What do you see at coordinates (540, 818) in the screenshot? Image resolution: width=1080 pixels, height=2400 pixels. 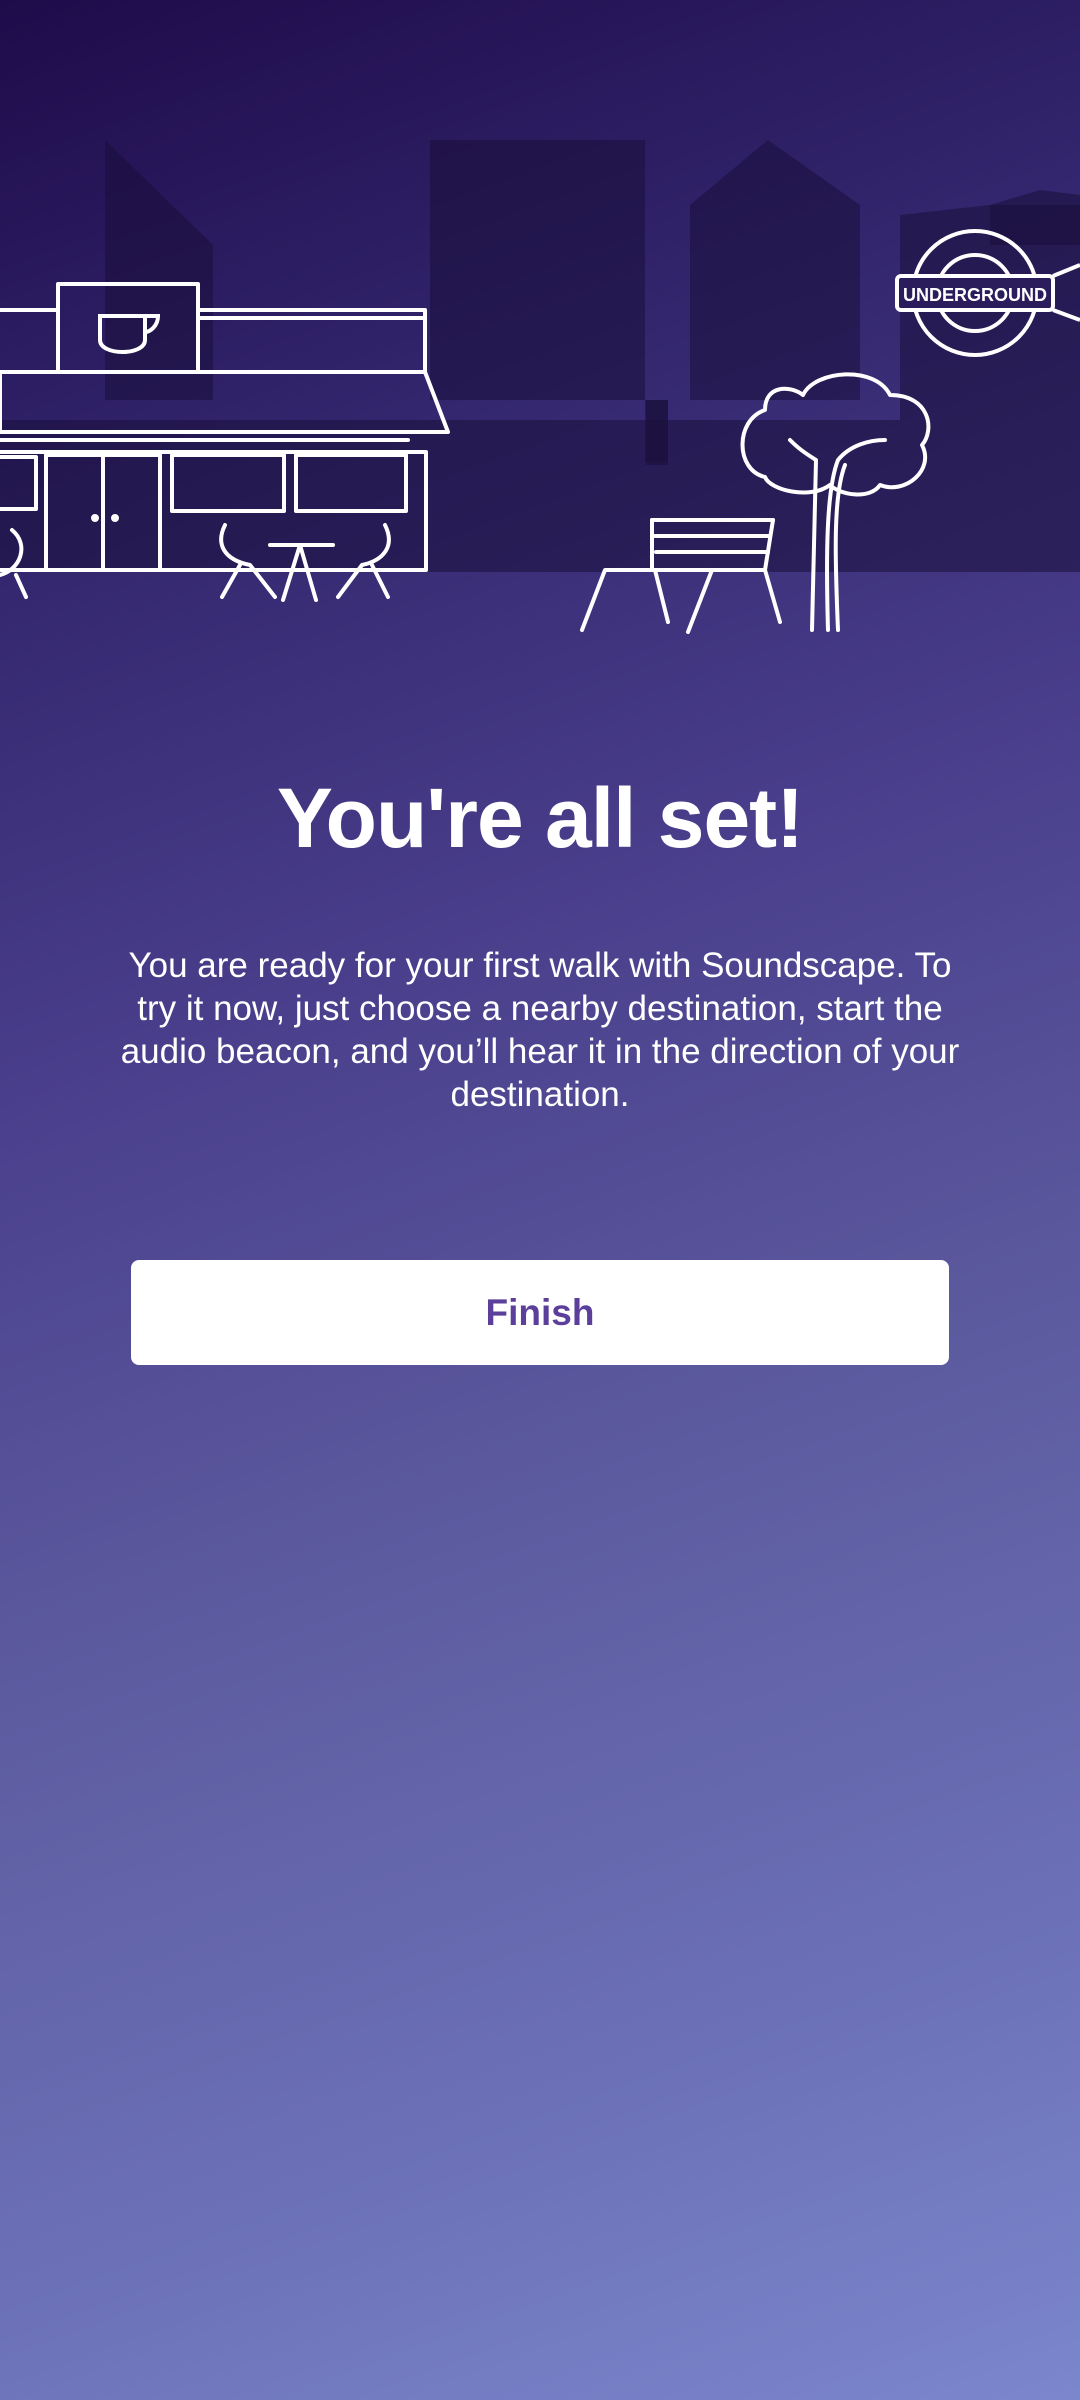 I see `page-title: You're all set!` at bounding box center [540, 818].